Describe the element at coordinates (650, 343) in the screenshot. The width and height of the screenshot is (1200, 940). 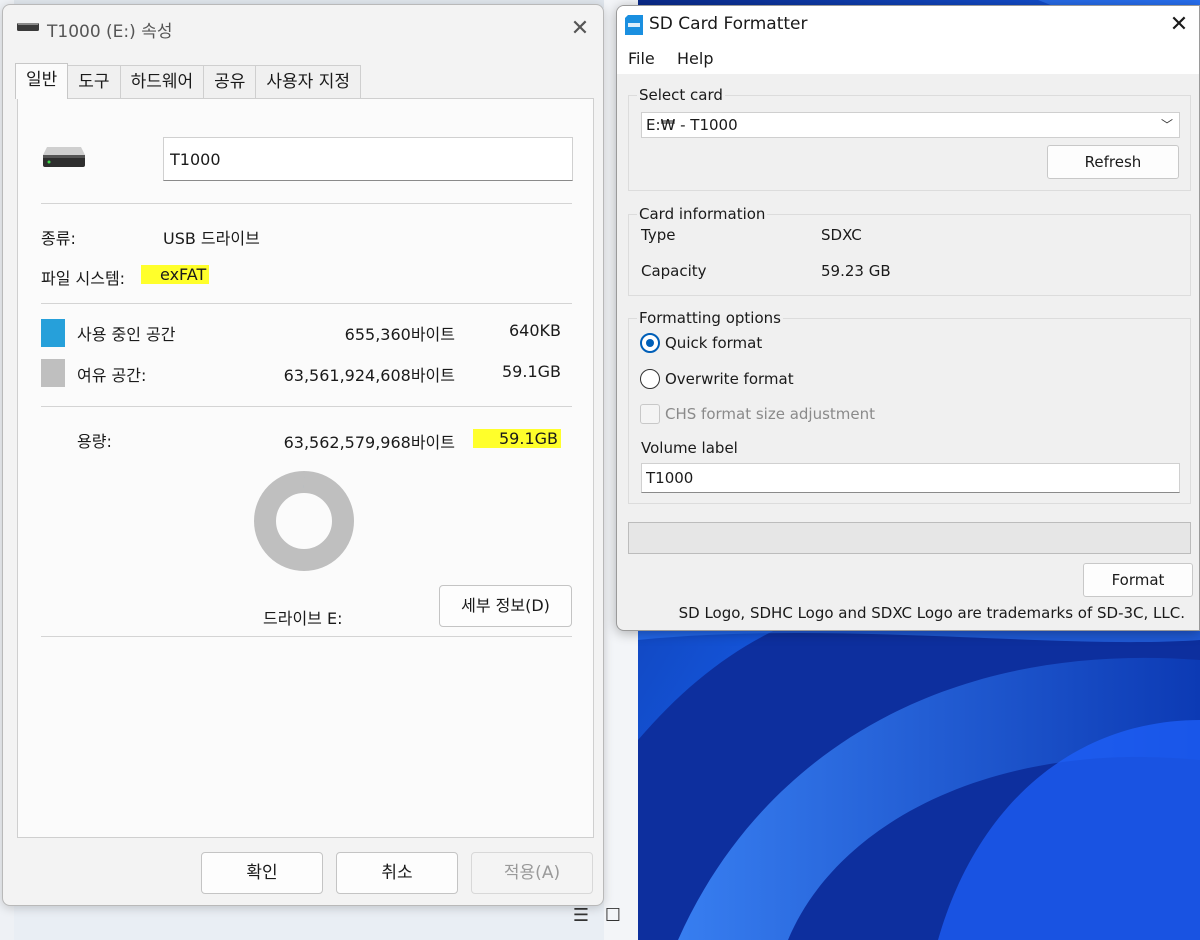
I see `quick-format-radio` at that location.